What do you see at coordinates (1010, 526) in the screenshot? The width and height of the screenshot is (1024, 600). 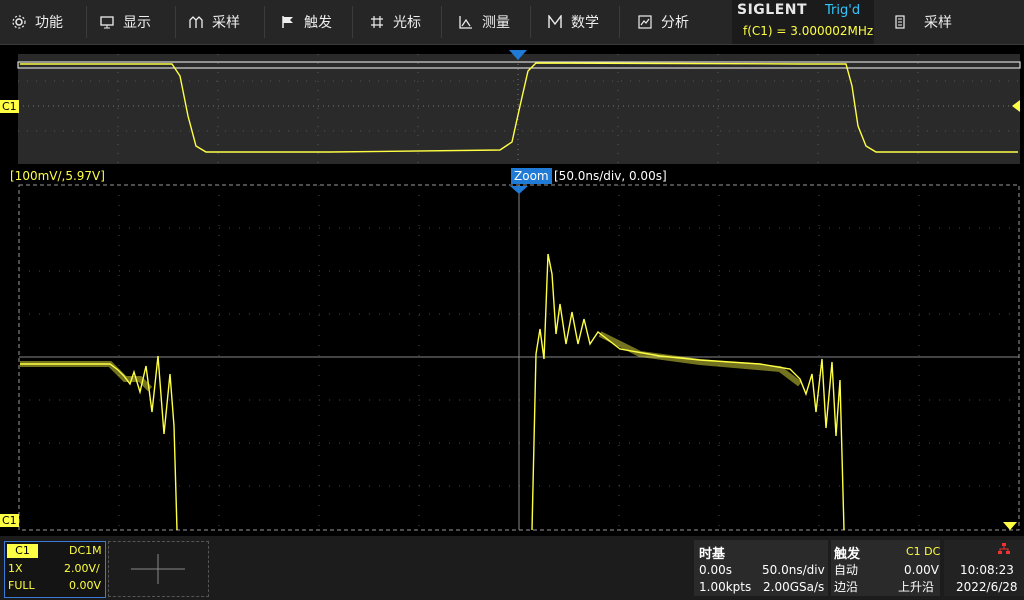 I see `trigger-level-arrow` at bounding box center [1010, 526].